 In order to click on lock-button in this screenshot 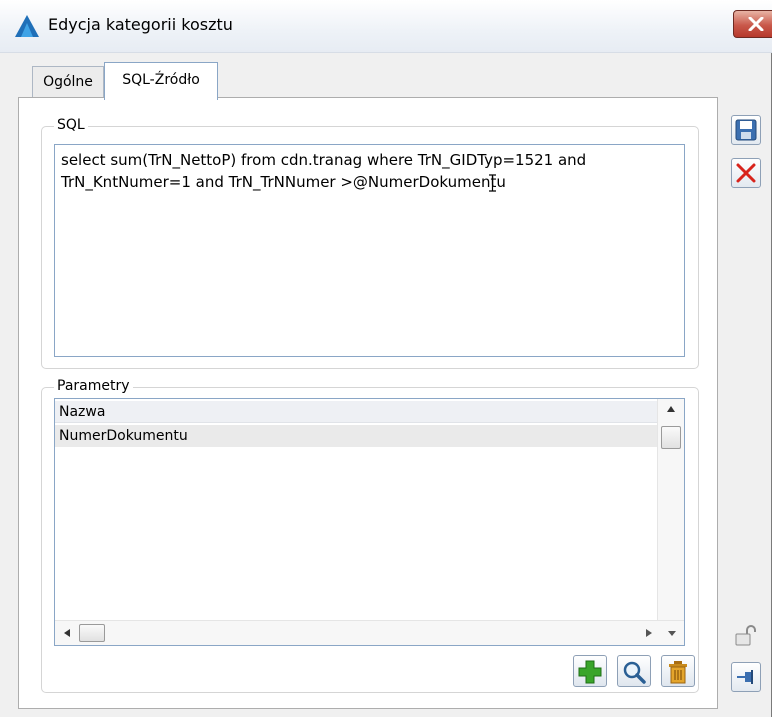, I will do `click(746, 635)`.